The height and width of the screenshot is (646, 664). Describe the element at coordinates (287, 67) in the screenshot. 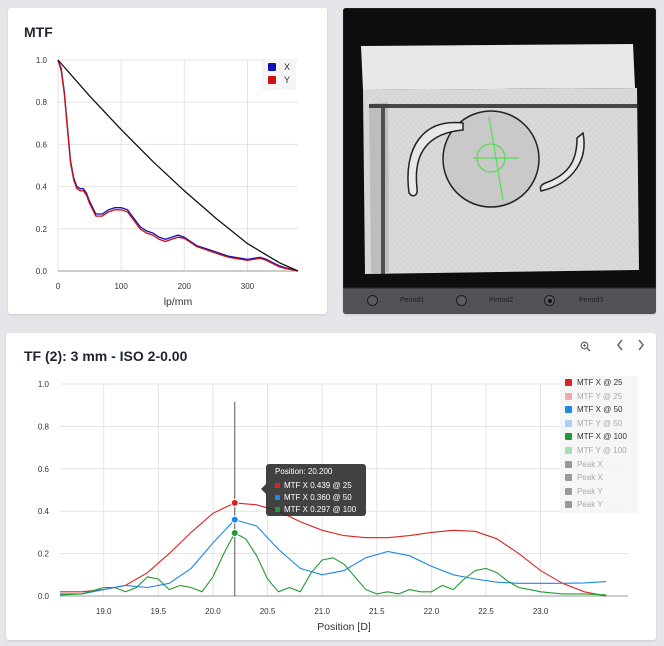

I see `legend-label: X` at that location.